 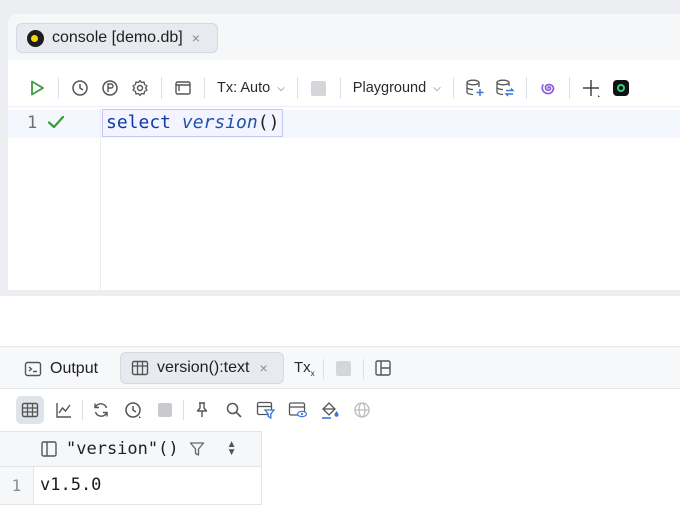 I want to click on p-circle-icon, so click(x=110, y=88).